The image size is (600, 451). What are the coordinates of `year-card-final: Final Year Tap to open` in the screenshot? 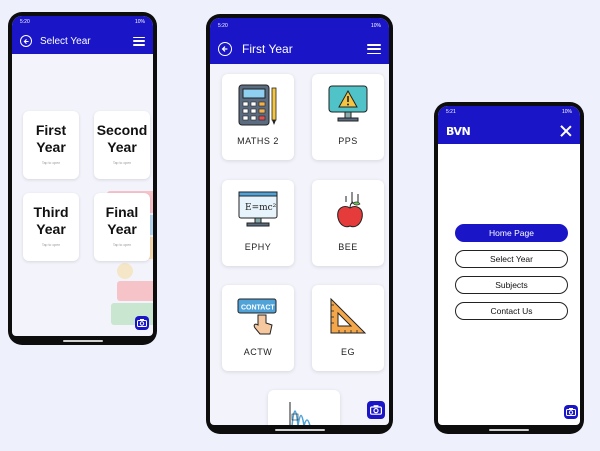 It's located at (122, 227).